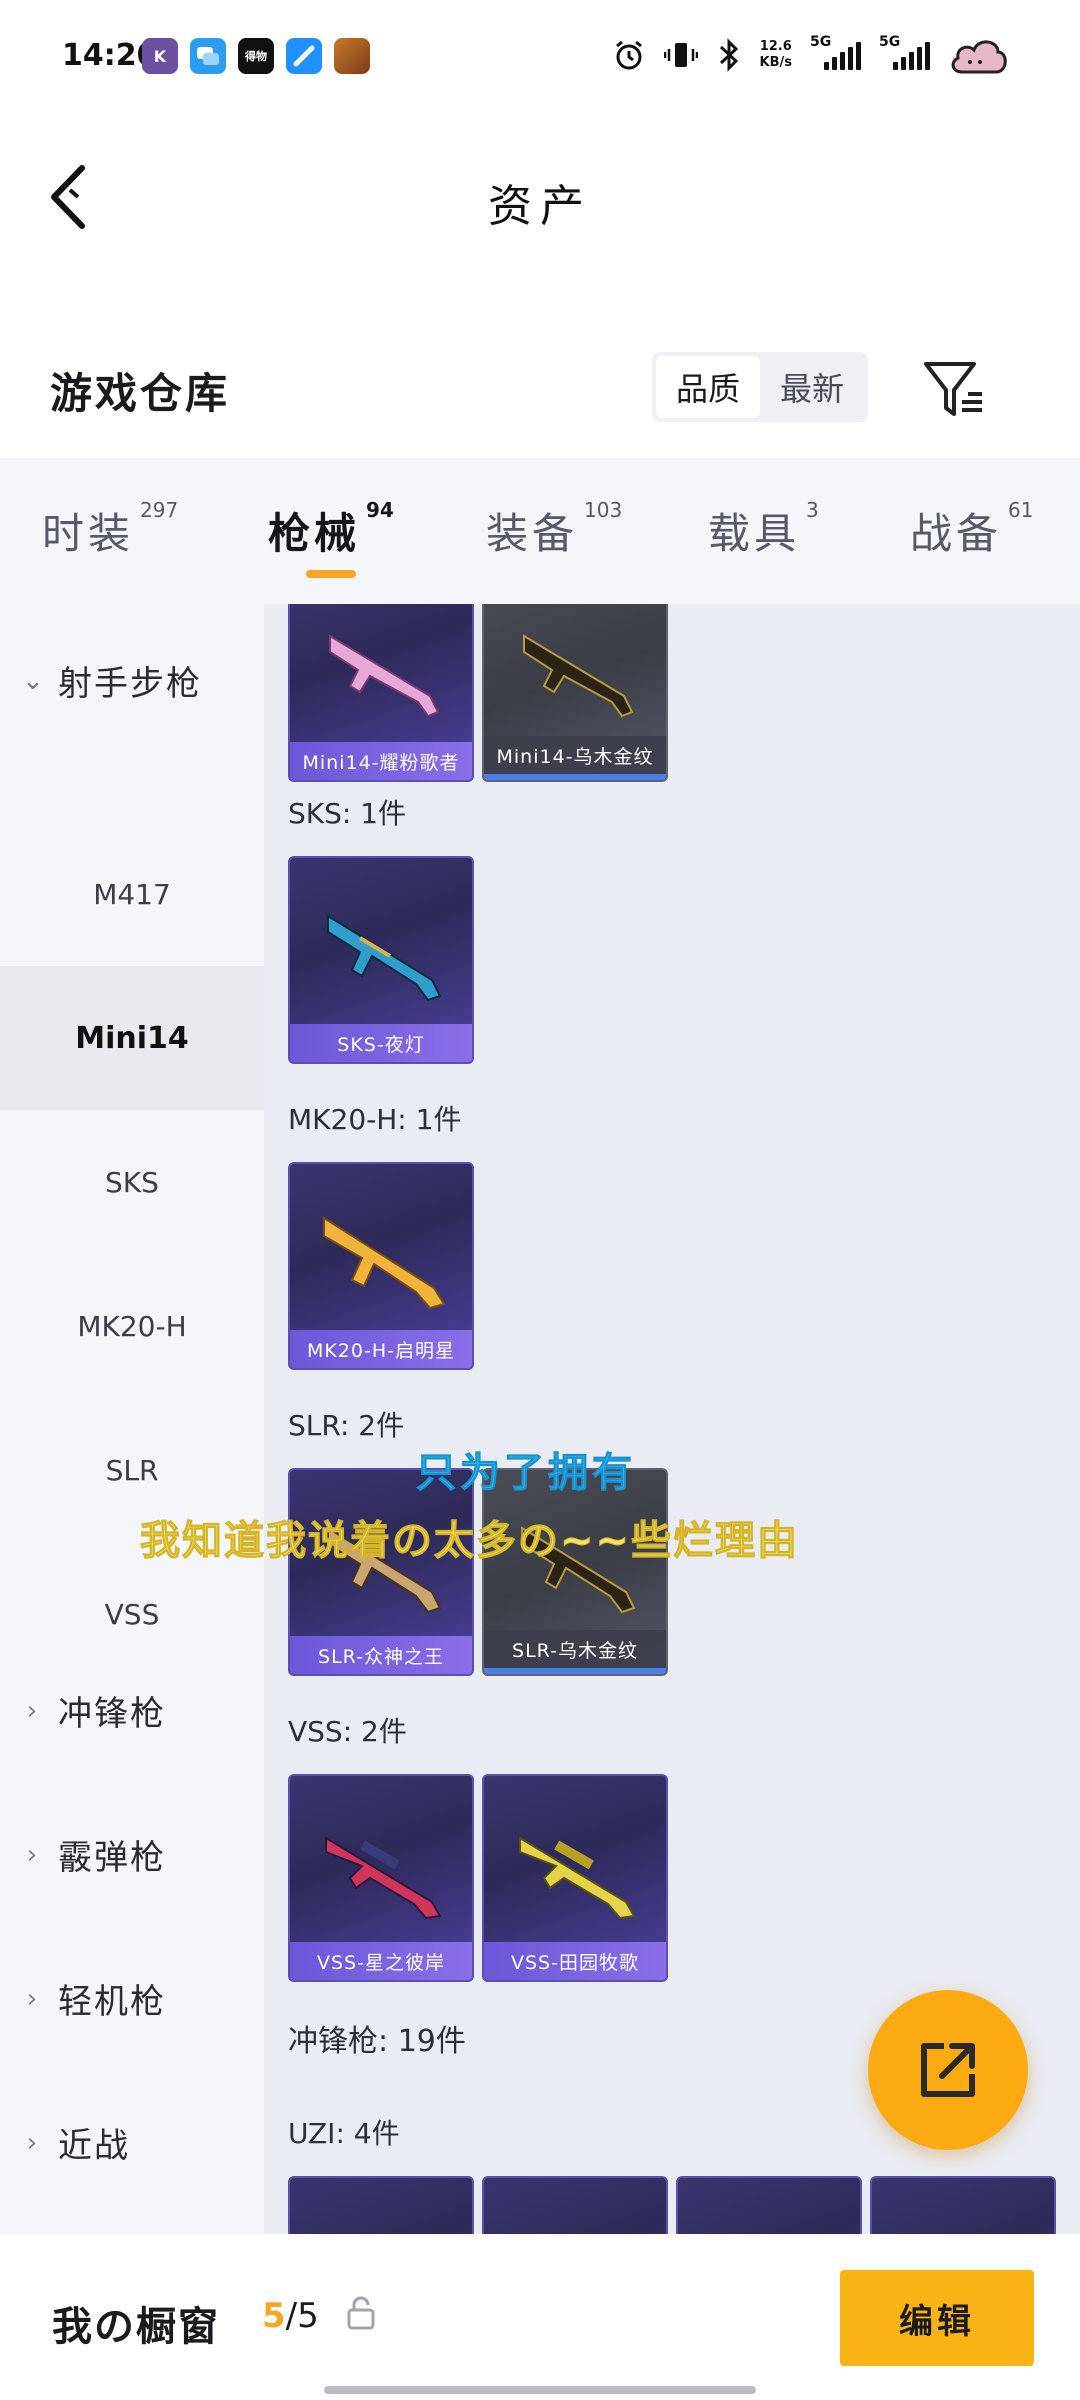 The height and width of the screenshot is (2400, 1080). I want to click on network-speed-value: 12.6, so click(775, 46).